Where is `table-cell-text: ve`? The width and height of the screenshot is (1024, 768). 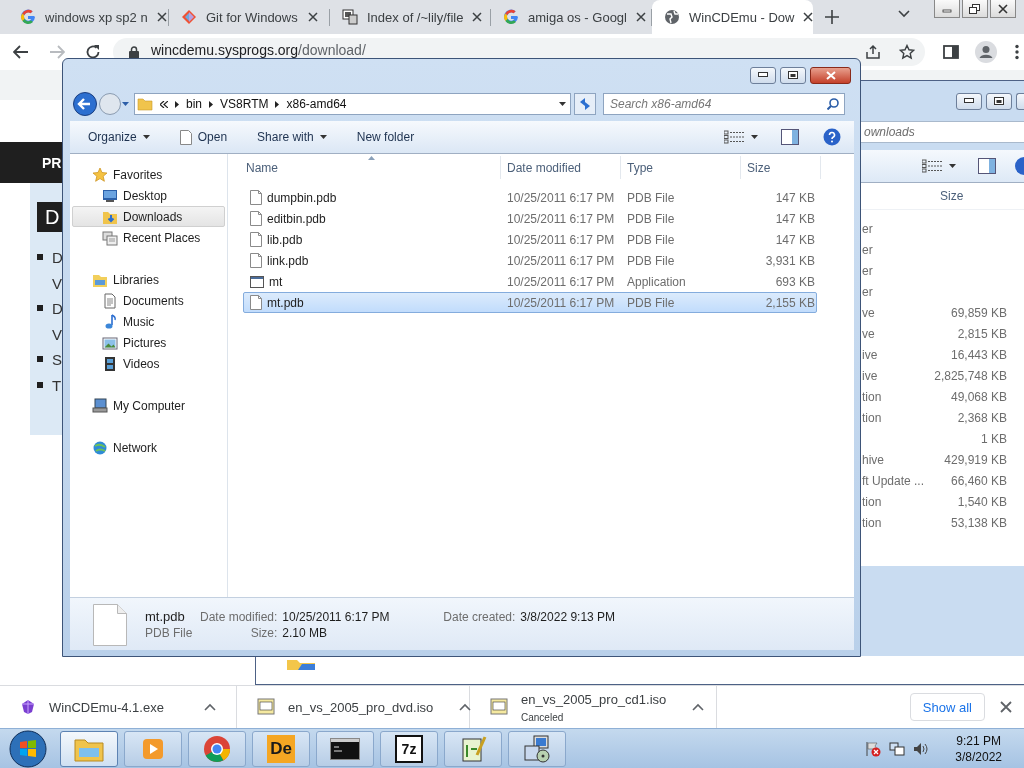
table-cell-text: ve is located at coordinates (869, 312).